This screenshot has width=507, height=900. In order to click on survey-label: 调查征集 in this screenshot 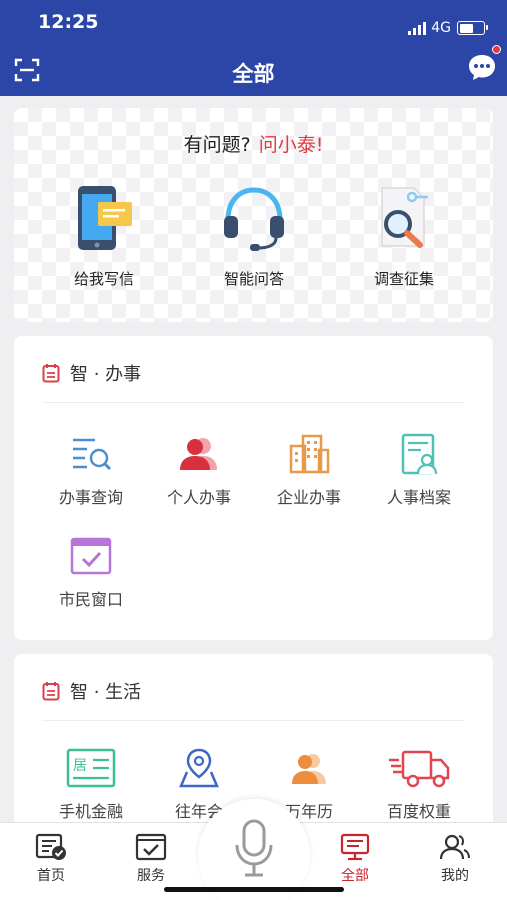, I will do `click(403, 279)`.